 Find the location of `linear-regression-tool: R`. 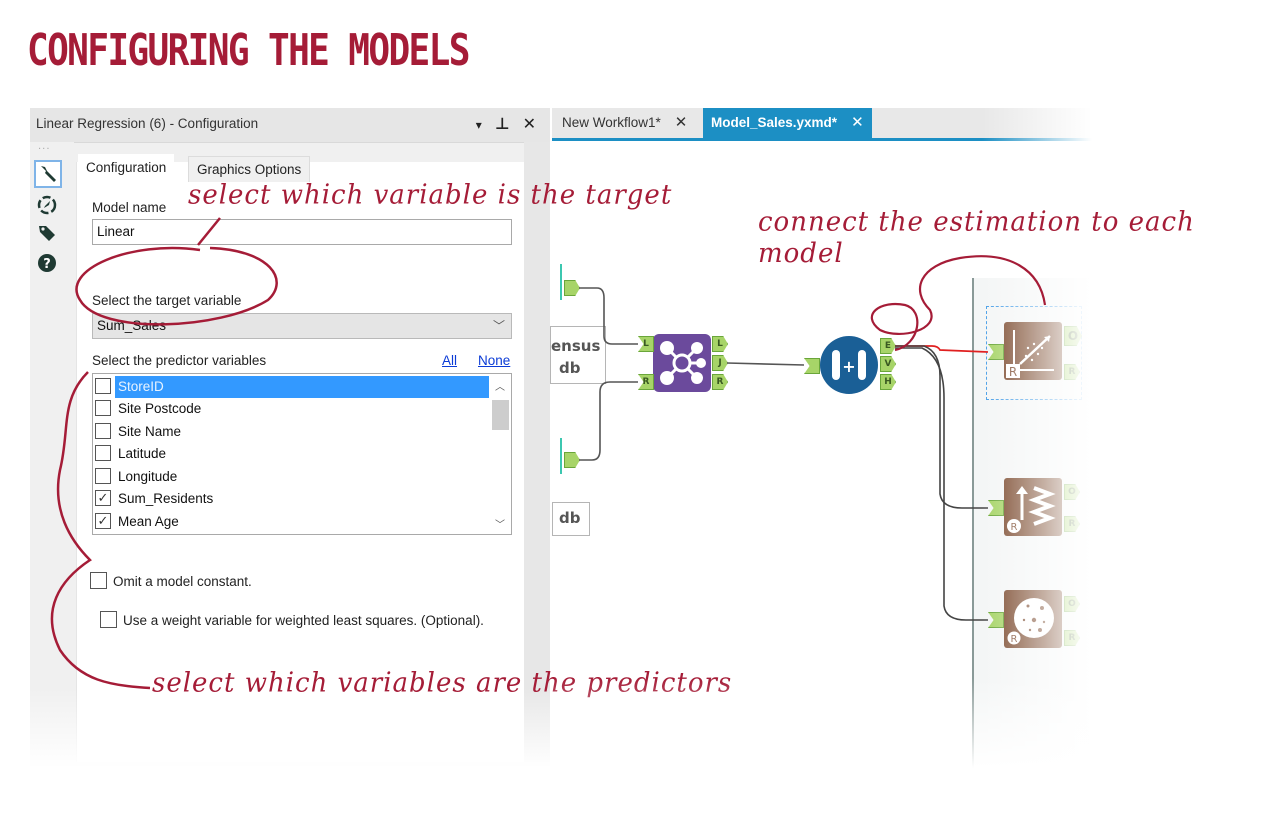

linear-regression-tool: R is located at coordinates (1033, 351).